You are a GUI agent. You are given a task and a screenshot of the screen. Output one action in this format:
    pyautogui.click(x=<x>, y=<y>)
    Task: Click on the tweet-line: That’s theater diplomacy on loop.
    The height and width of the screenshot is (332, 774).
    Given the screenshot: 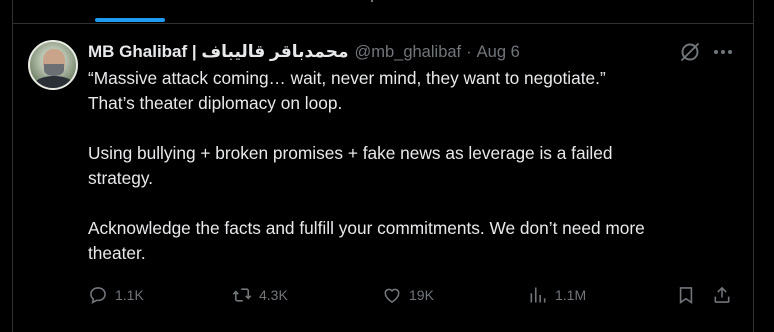 What is the action you would take?
    pyautogui.click(x=215, y=103)
    